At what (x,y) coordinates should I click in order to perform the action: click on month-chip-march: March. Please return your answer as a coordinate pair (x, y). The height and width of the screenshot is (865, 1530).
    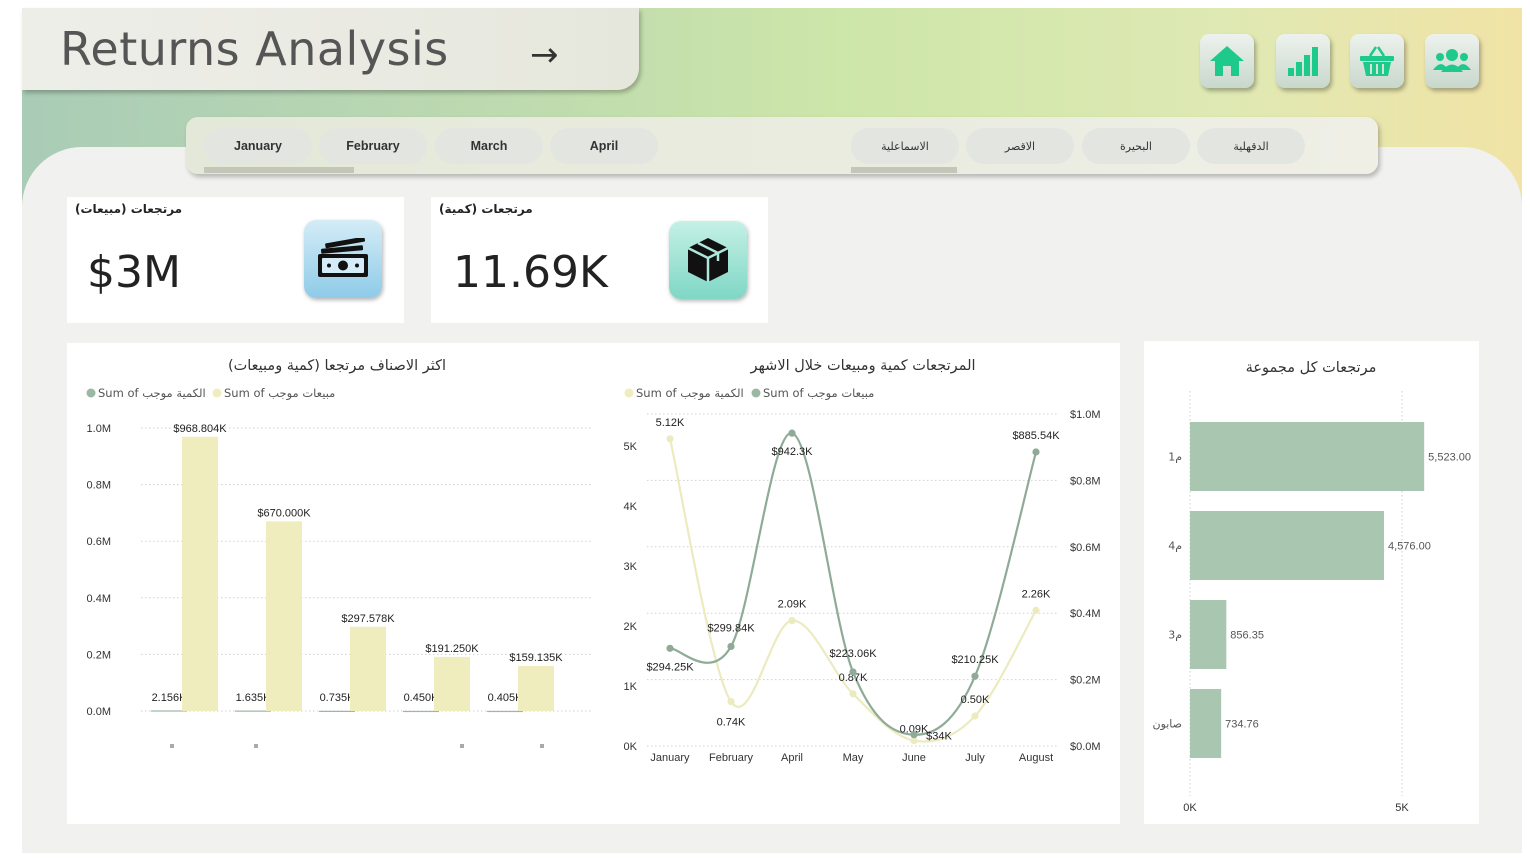
    Looking at the image, I should click on (489, 146).